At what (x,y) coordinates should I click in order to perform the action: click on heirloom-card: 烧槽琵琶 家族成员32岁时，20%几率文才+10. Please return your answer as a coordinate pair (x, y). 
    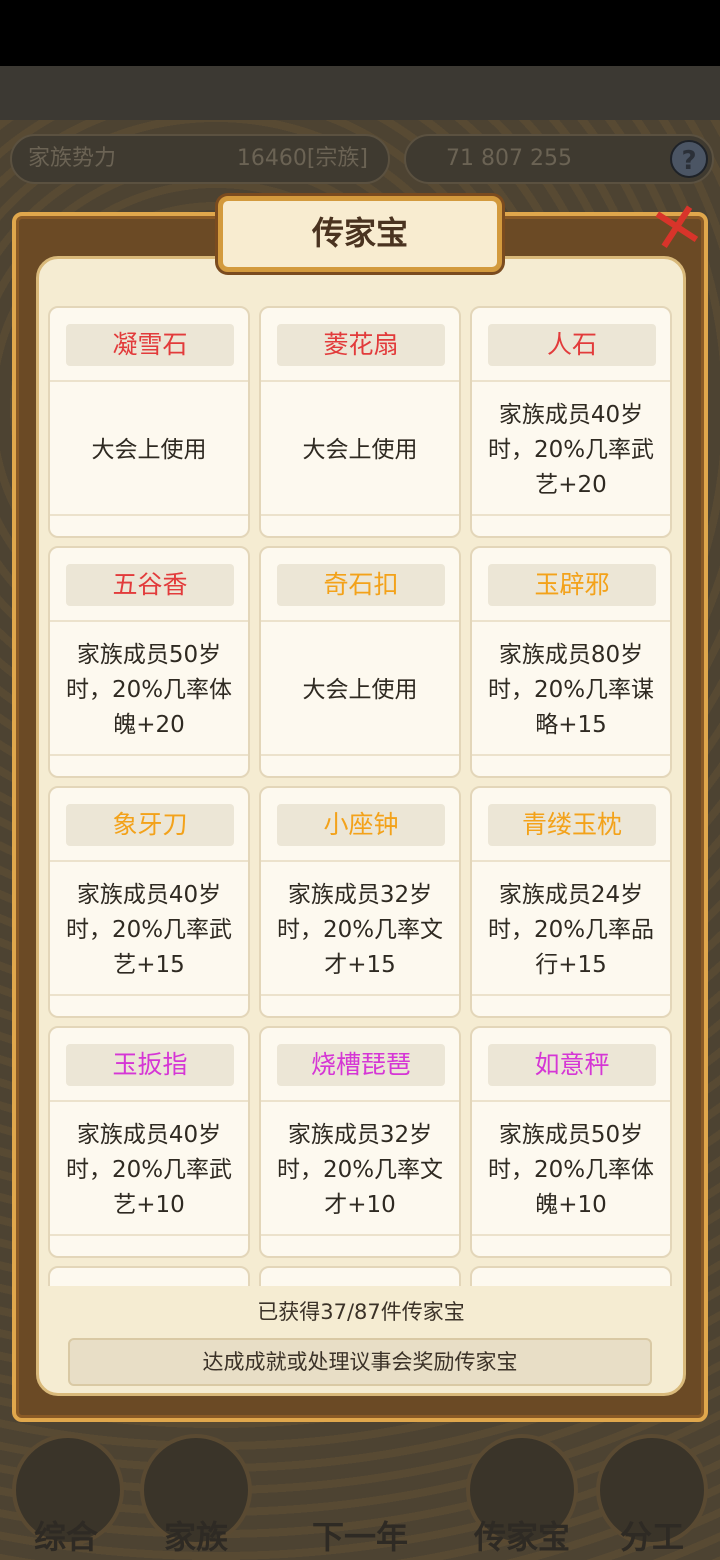
    Looking at the image, I should click on (360, 1142).